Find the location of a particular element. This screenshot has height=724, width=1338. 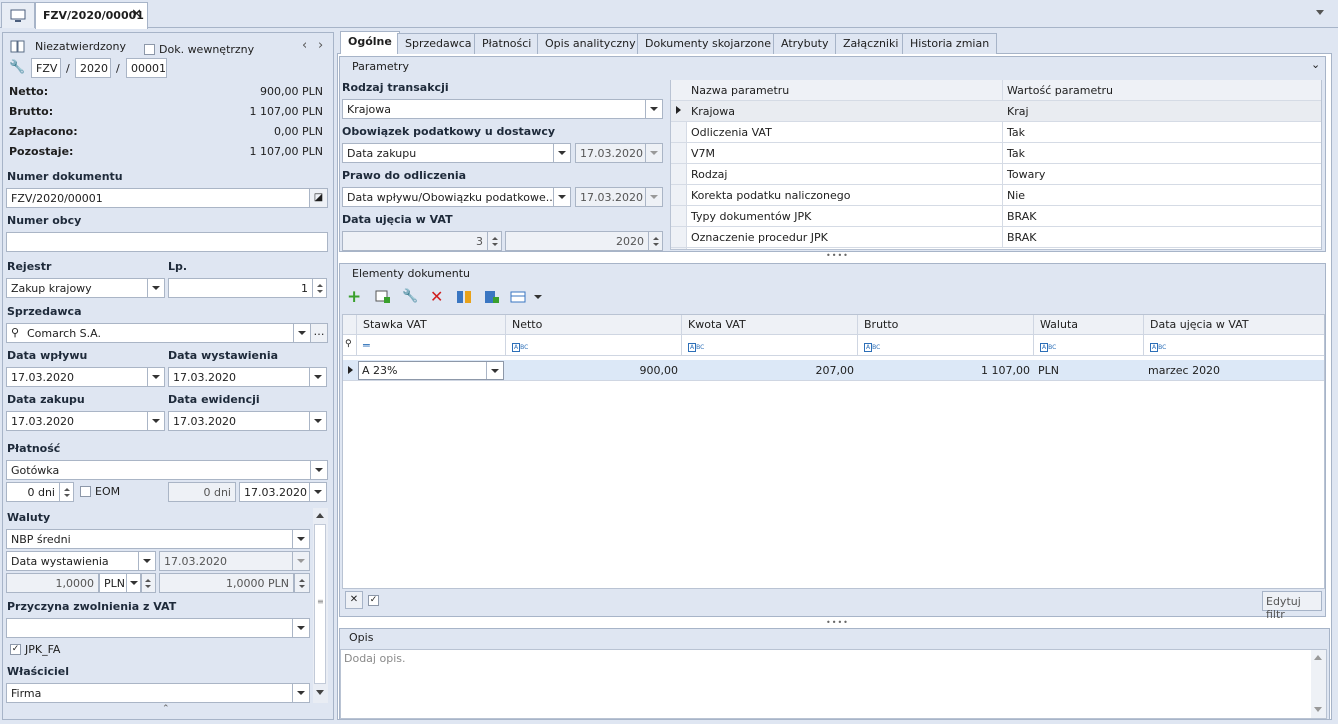

next-doc-button: › is located at coordinates (320, 45).